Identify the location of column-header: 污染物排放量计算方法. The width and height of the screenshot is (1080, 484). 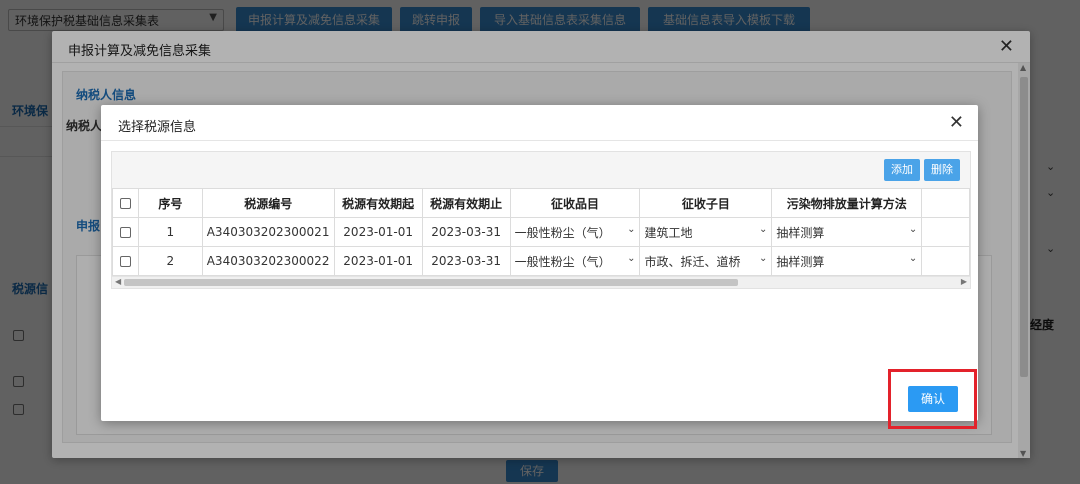
(847, 203).